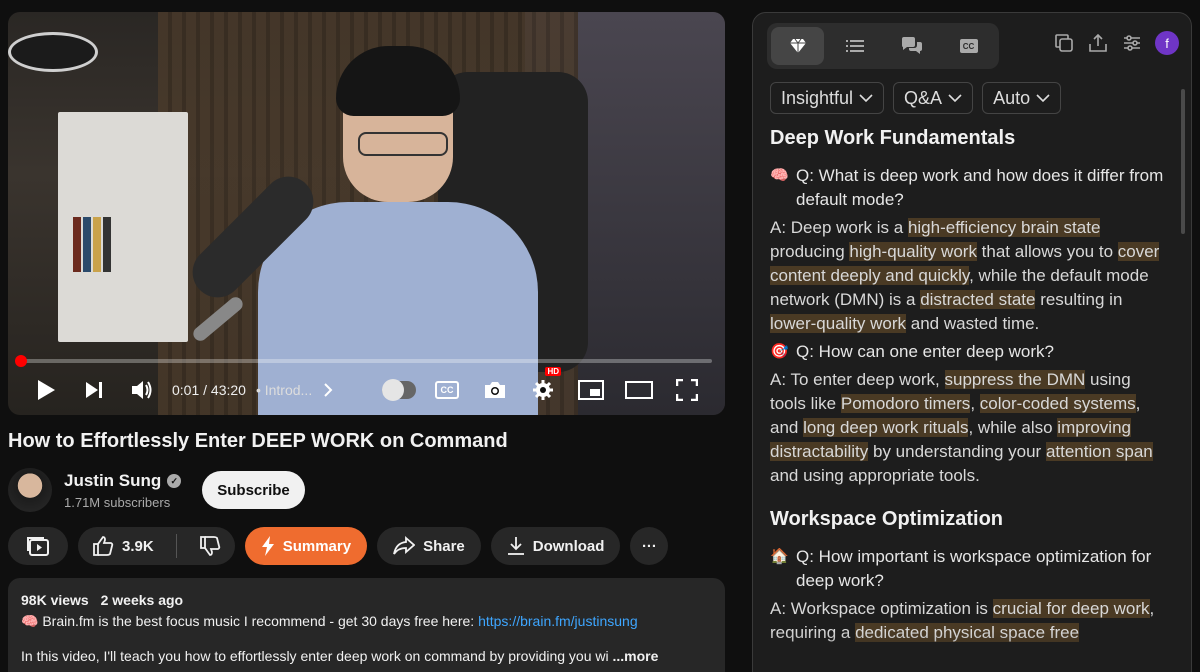 This screenshot has width=1200, height=672. I want to click on question-emoji-icon: 🎯, so click(779, 351).